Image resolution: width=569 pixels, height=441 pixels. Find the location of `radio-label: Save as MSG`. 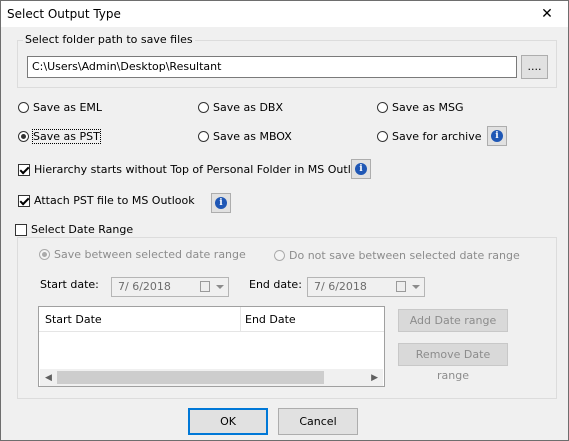

radio-label: Save as MSG is located at coordinates (428, 107).